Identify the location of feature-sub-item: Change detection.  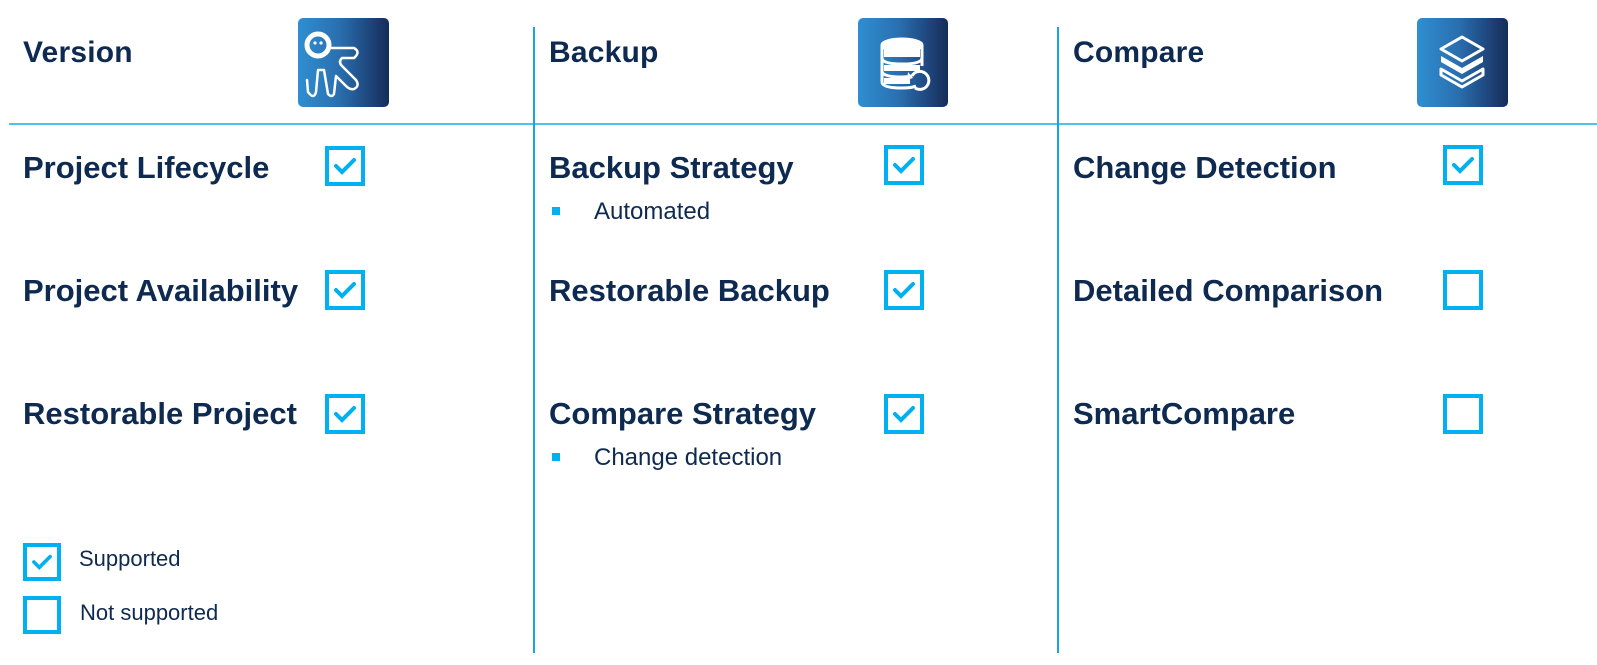
(688, 457).